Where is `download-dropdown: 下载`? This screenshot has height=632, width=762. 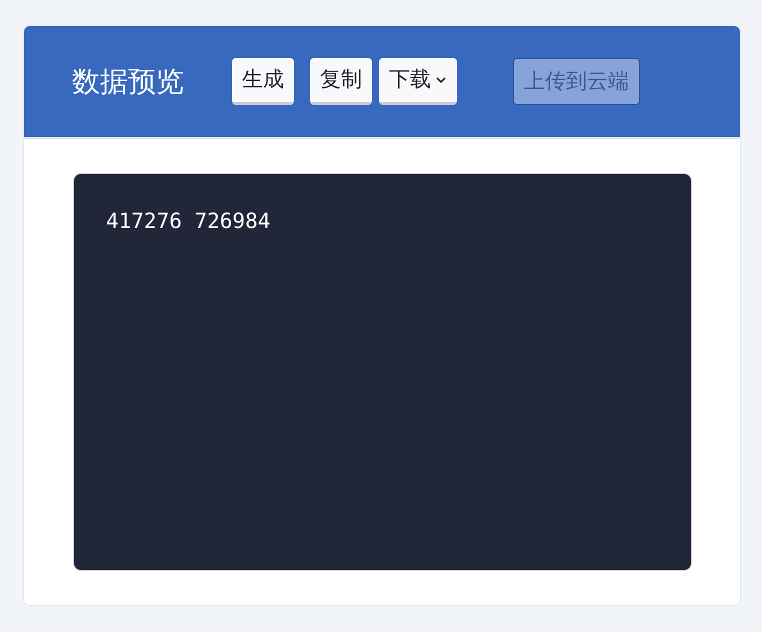 download-dropdown: 下载 is located at coordinates (418, 81).